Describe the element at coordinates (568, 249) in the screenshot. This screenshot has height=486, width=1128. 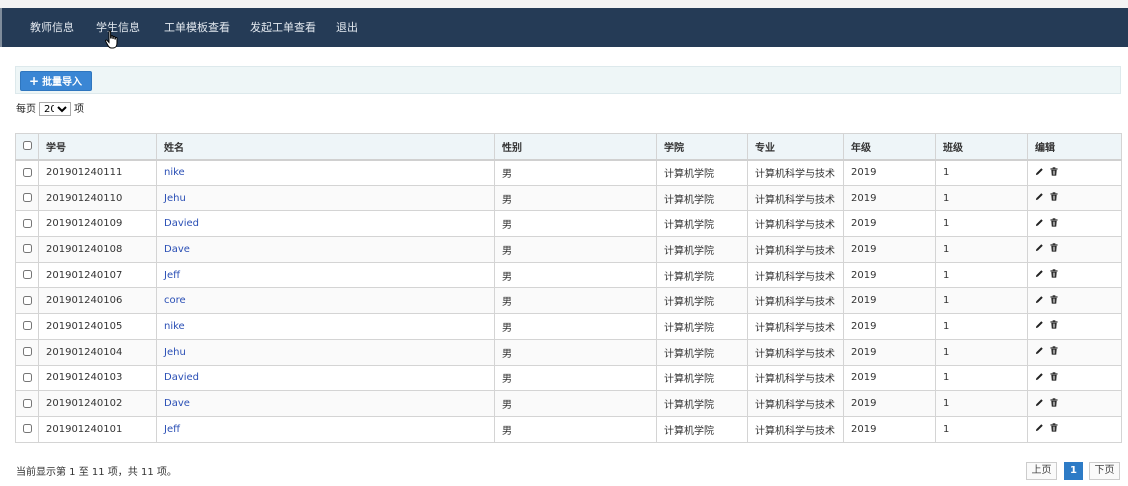
I see `table-row: 201901240108 Dave 男计算机学院 计算机科学与技术 2019 1` at that location.